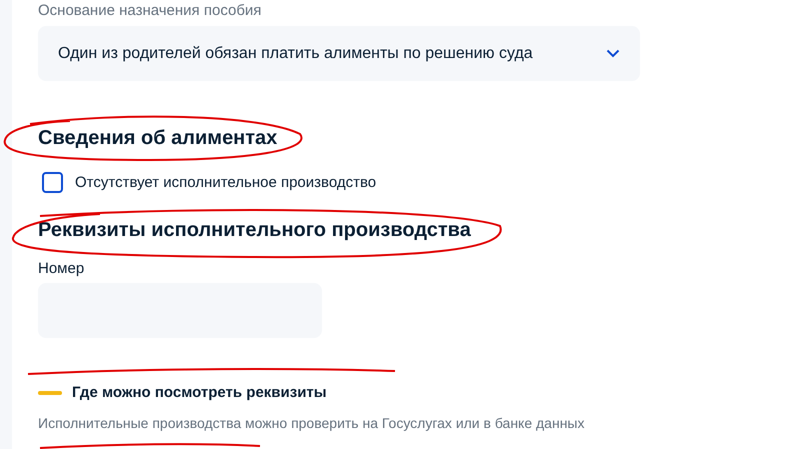 This screenshot has height=449, width=800. Describe the element at coordinates (613, 53) in the screenshot. I see `chevron-down-icon` at that location.